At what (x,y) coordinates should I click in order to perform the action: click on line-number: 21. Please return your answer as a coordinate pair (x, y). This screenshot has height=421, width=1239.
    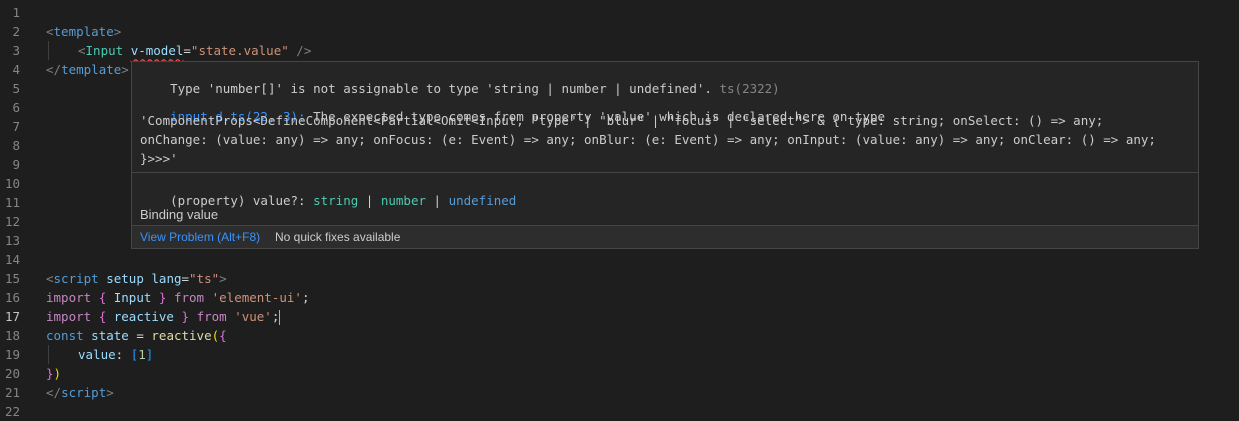
    Looking at the image, I should click on (12, 392).